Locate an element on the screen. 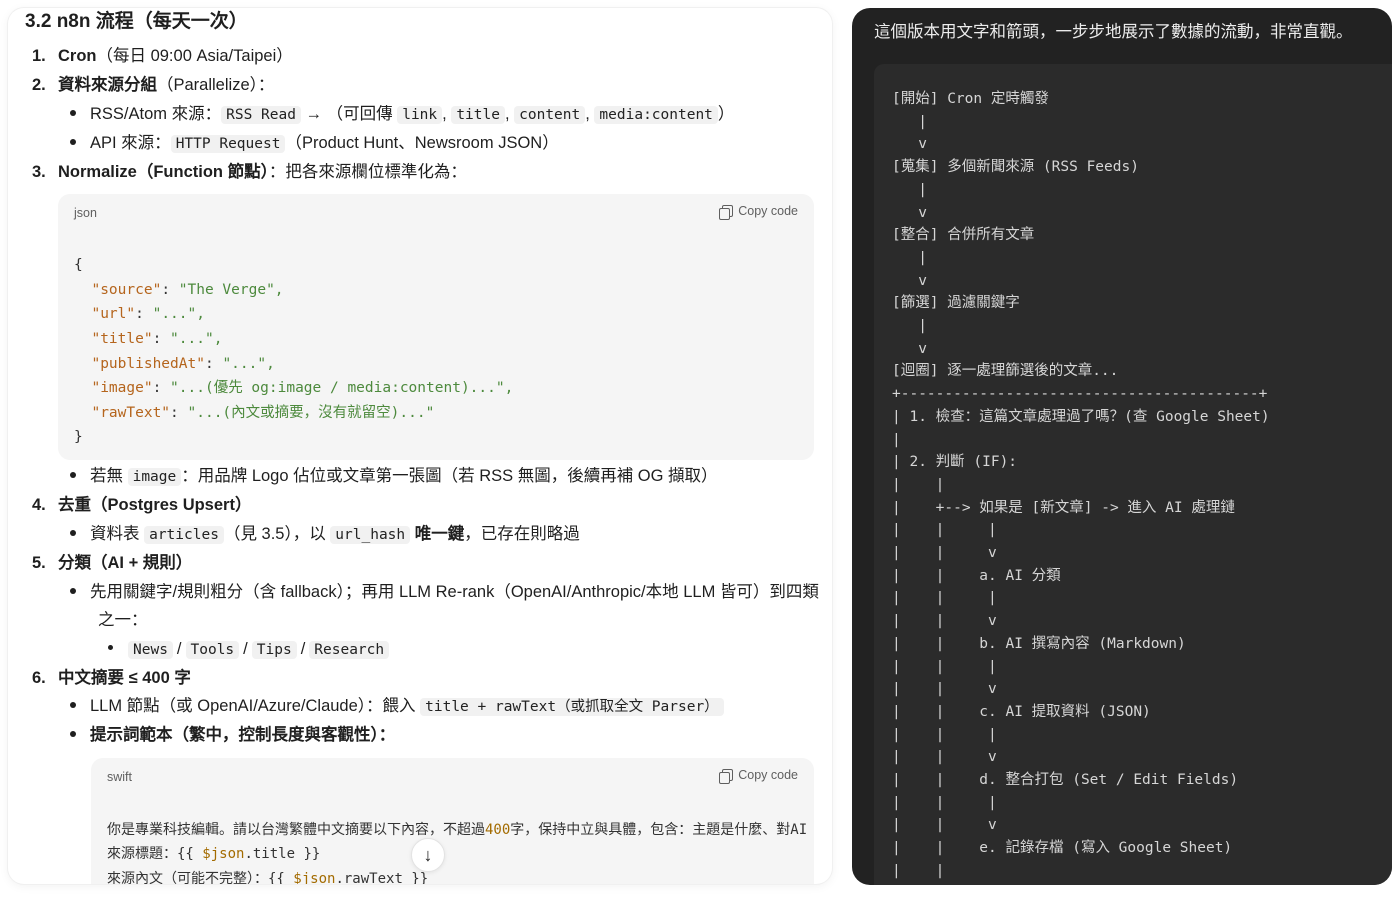 The width and height of the screenshot is (1400, 904). inline-code: content is located at coordinates (550, 115).